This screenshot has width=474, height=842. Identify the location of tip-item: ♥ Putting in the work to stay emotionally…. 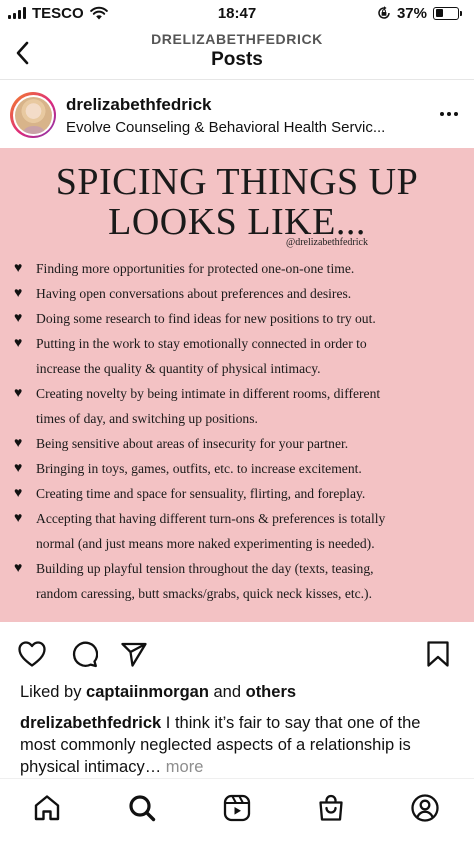
(236, 356).